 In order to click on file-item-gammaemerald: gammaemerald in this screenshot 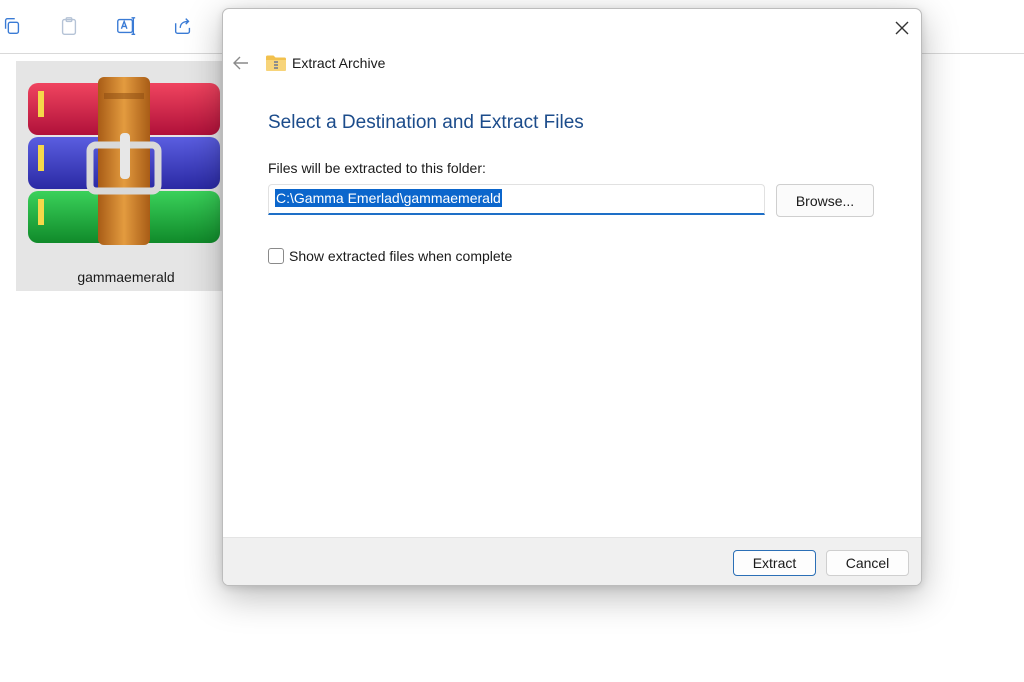, I will do `click(131, 176)`.